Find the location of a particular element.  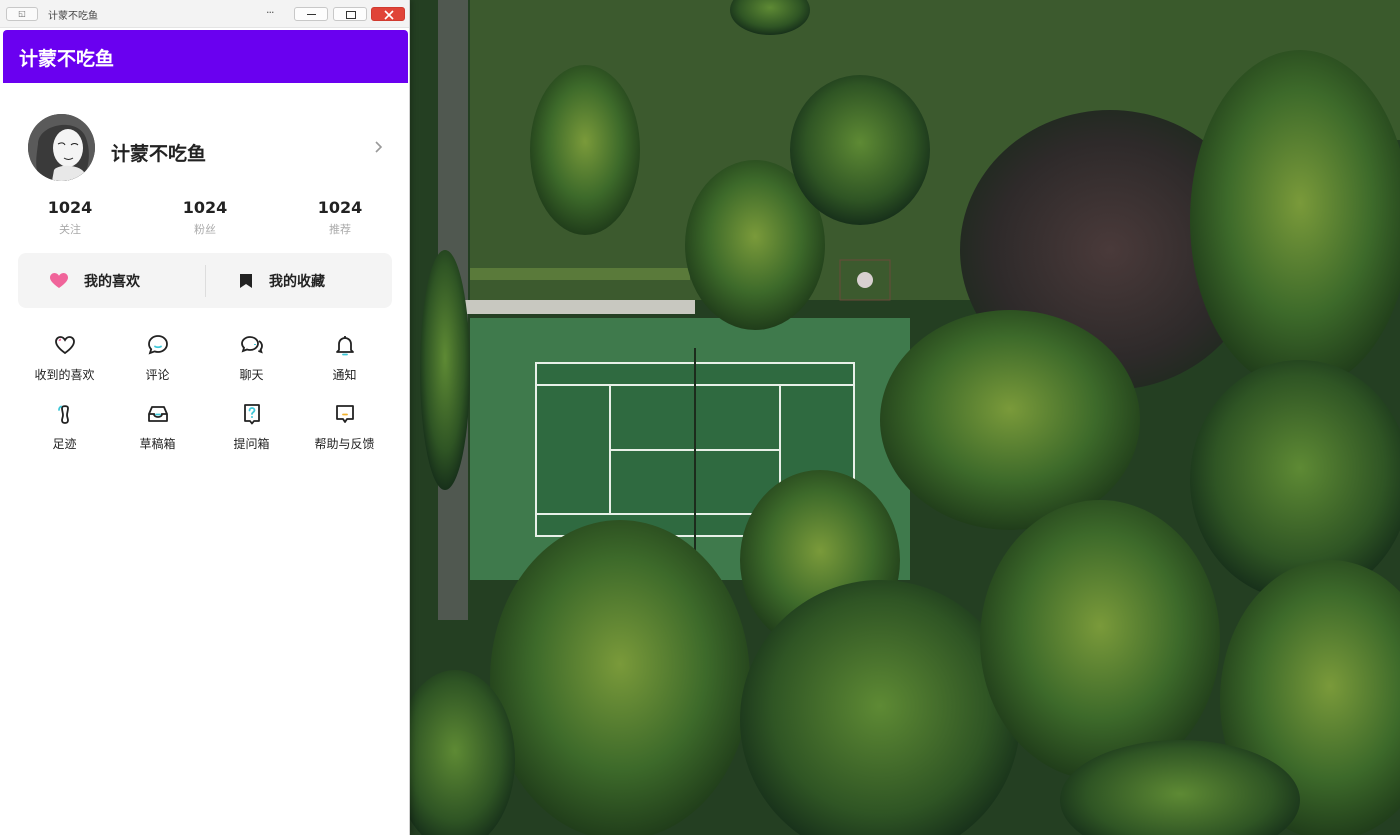

panel-divider is located at coordinates (205, 281).